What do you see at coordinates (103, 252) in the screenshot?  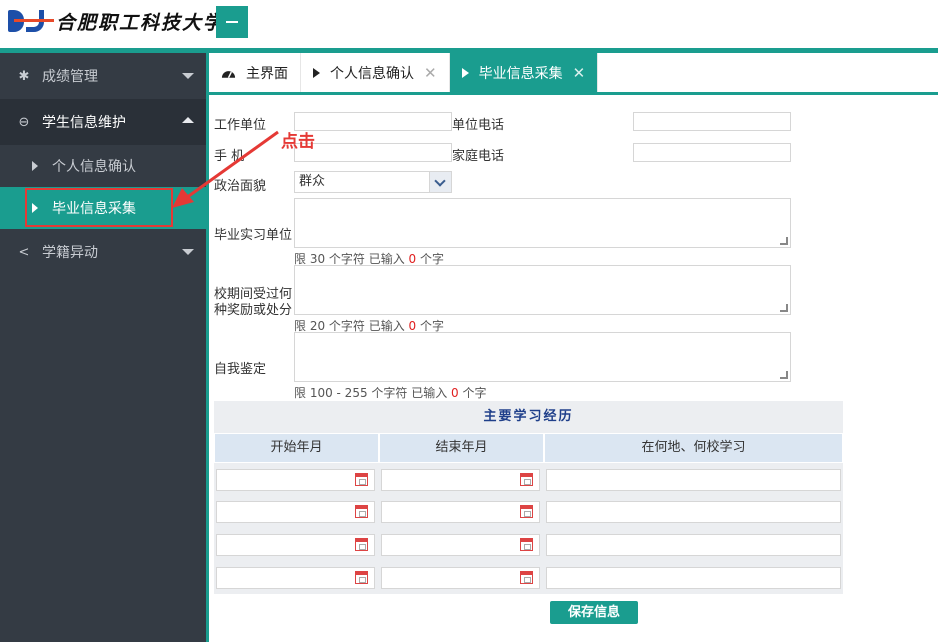 I see `sidebar-item-status-change: < 学籍异动` at bounding box center [103, 252].